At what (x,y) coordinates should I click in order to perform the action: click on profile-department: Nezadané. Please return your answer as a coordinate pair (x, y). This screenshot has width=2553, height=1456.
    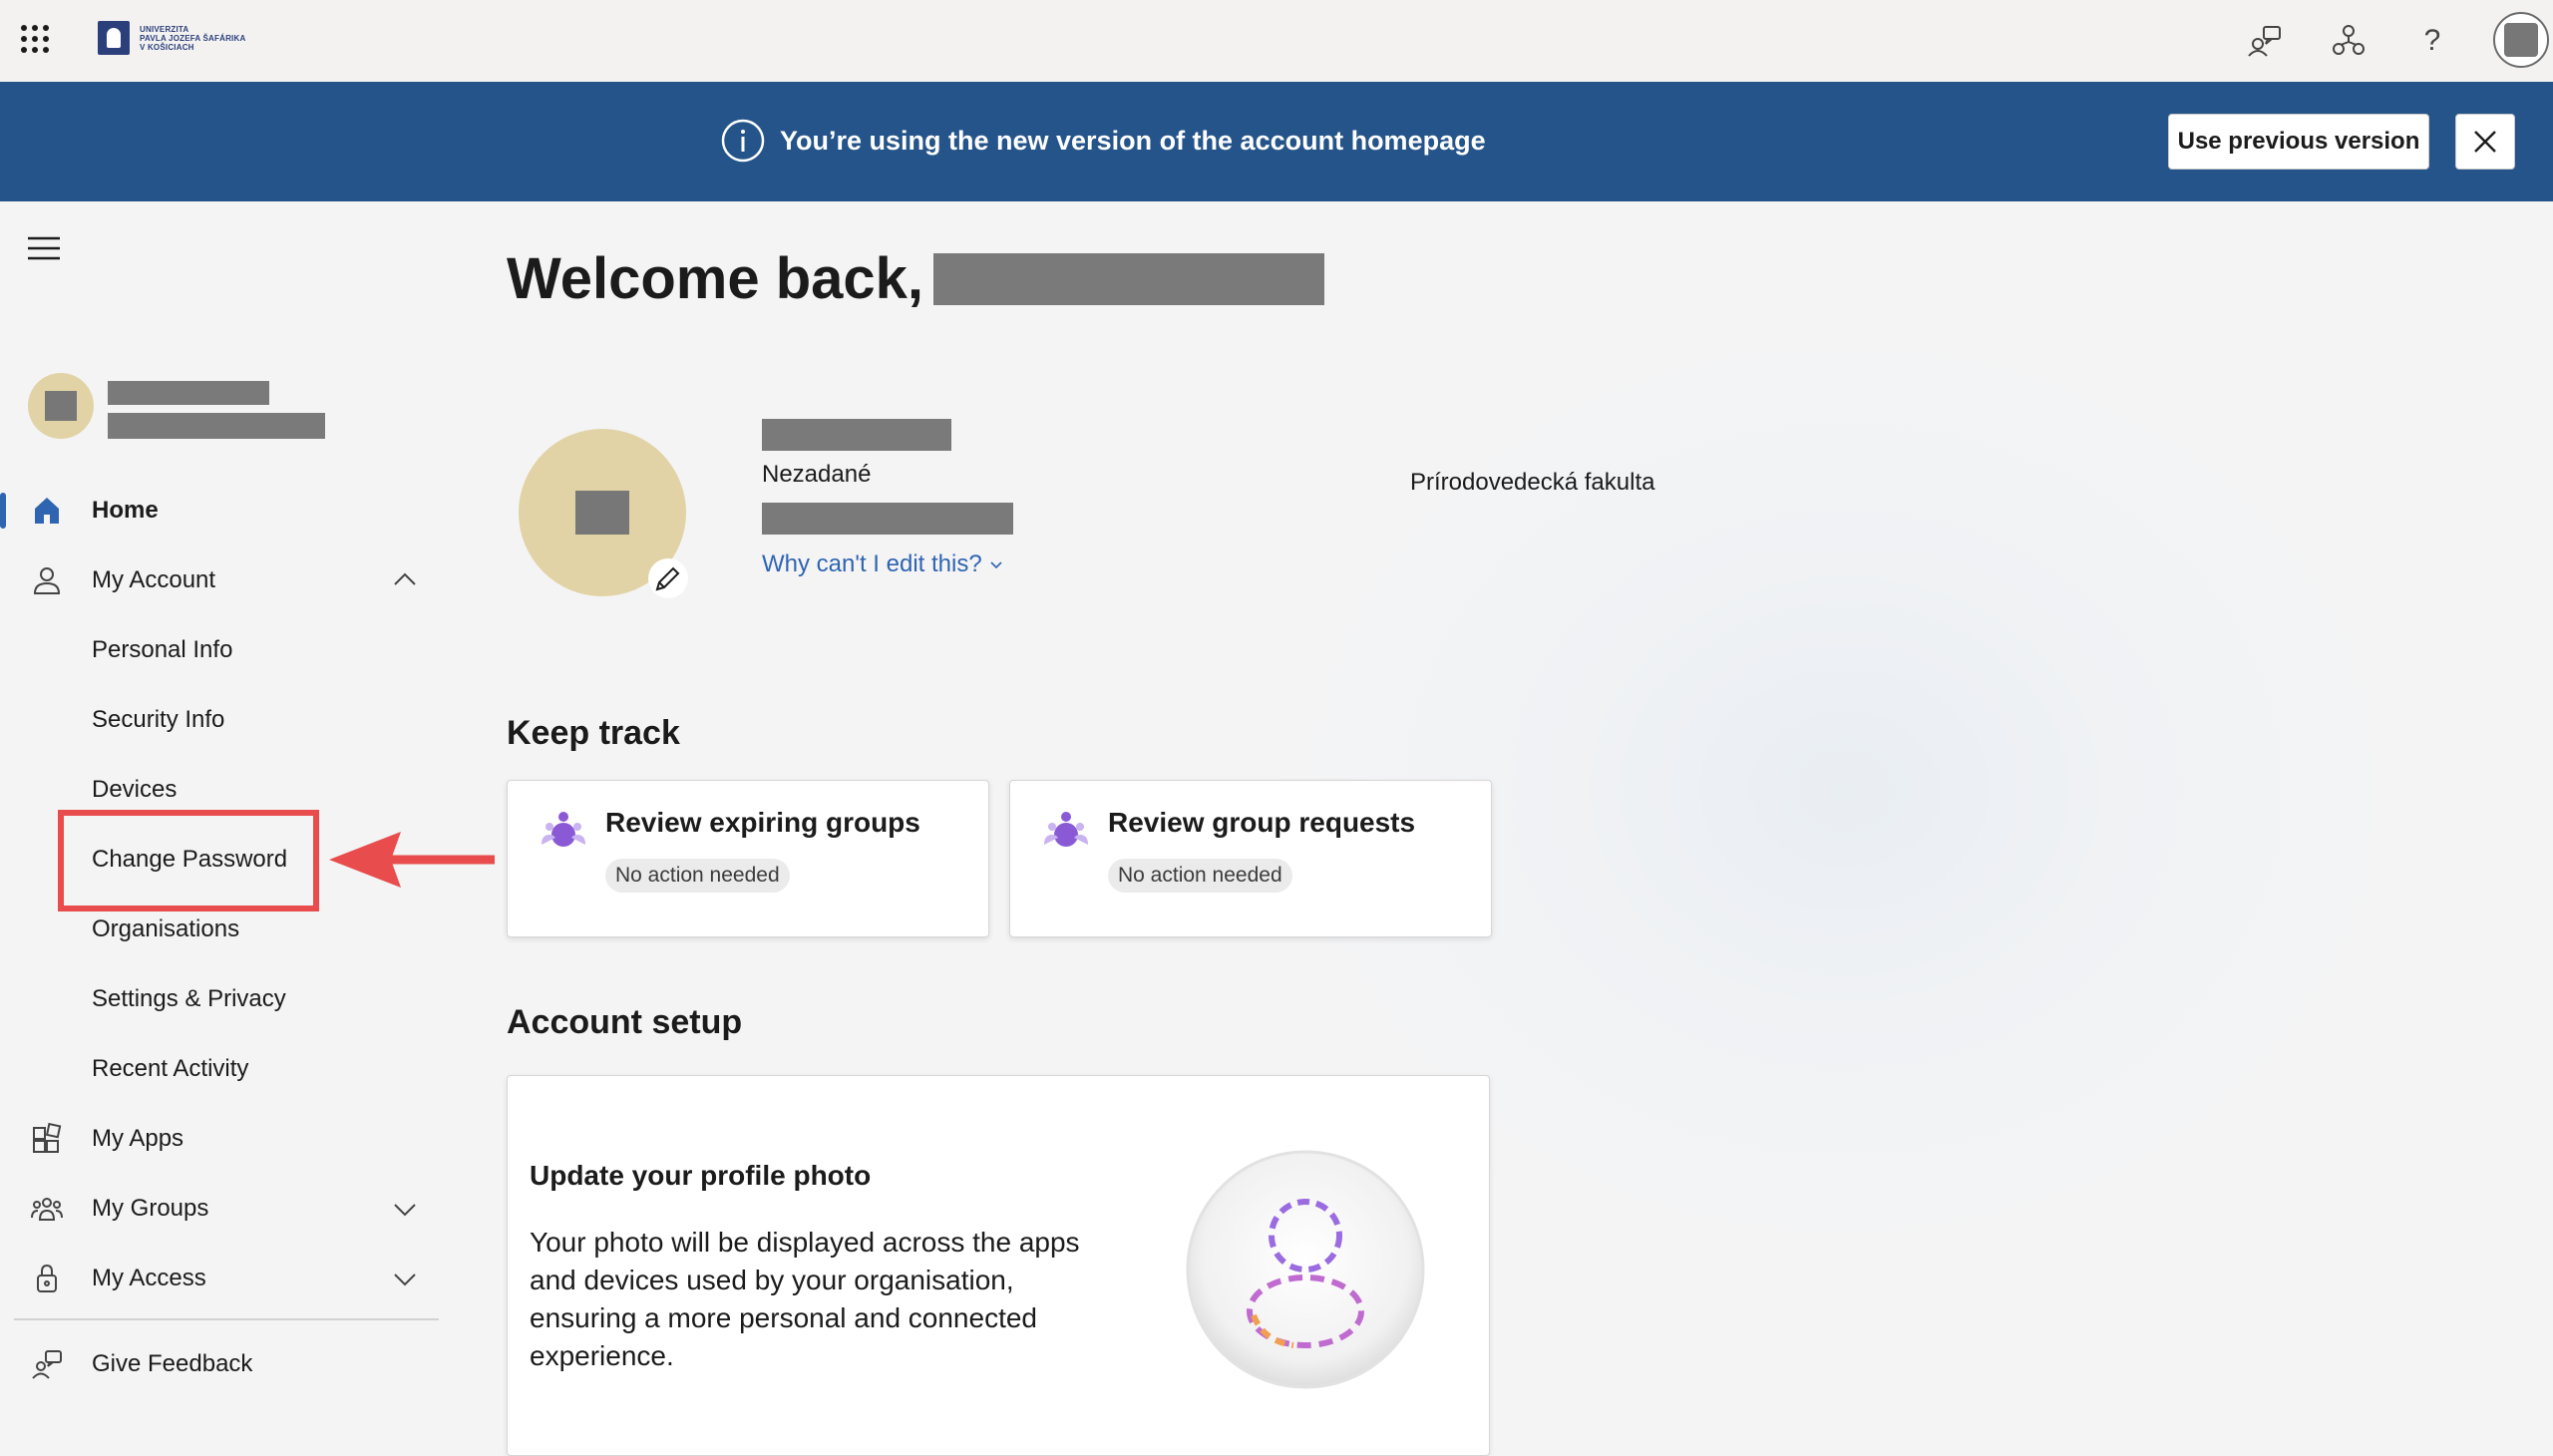
    Looking at the image, I should click on (817, 474).